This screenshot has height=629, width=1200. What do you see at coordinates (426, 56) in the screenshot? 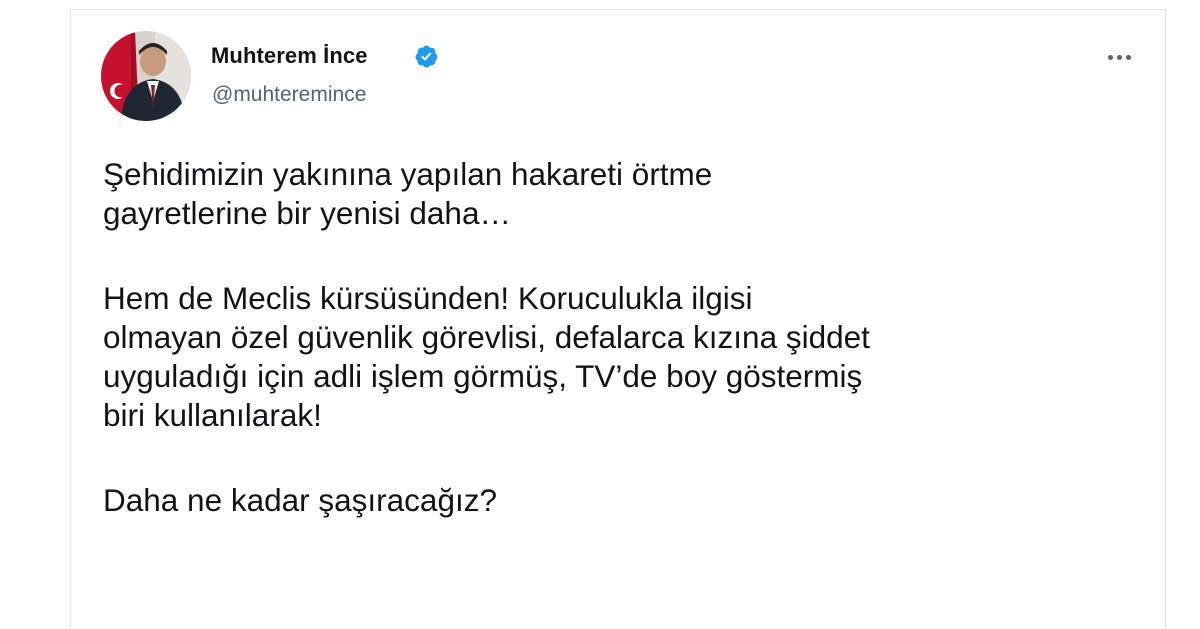
I see `verified-badge-icon` at bounding box center [426, 56].